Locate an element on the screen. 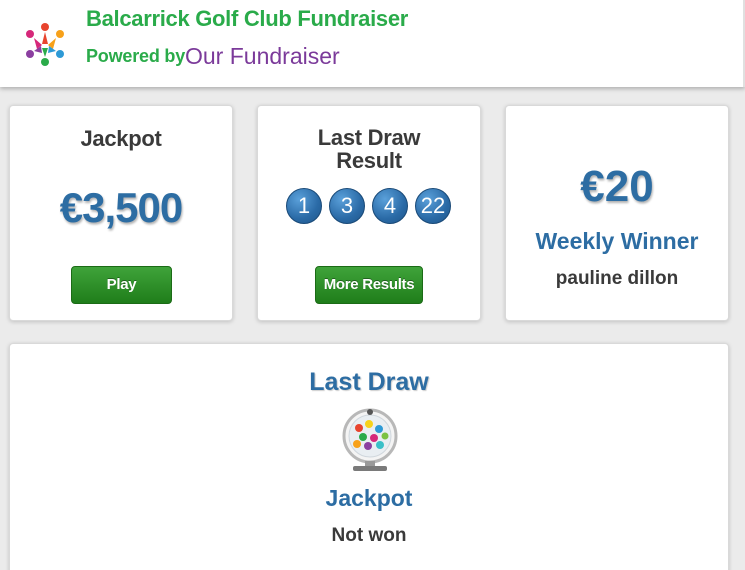 Image resolution: width=745 pixels, height=570 pixels. last-draw-title: Last Draw is located at coordinates (369, 382).